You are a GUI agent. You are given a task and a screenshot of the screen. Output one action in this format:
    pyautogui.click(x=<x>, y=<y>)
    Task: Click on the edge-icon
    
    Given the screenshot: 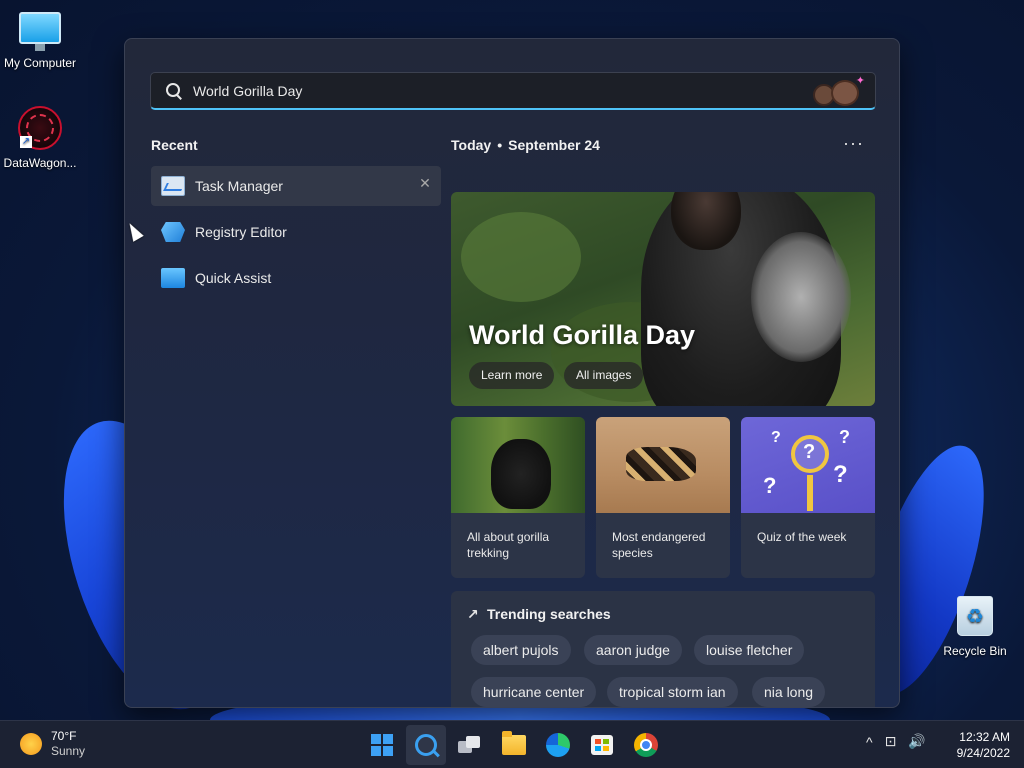 What is the action you would take?
    pyautogui.click(x=558, y=745)
    